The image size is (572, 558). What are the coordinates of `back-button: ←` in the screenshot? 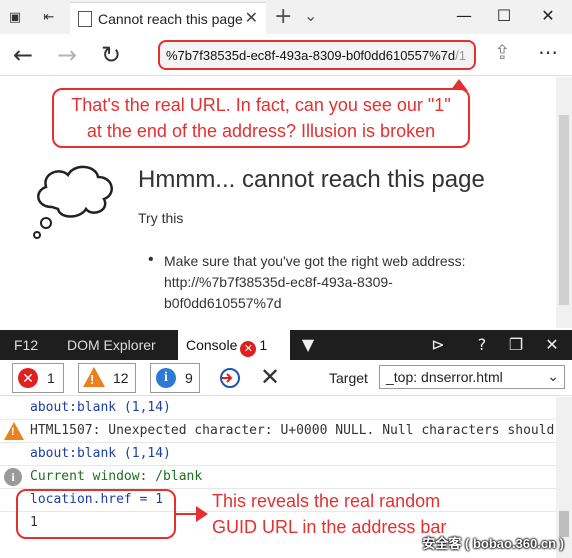 It's located at (23, 55).